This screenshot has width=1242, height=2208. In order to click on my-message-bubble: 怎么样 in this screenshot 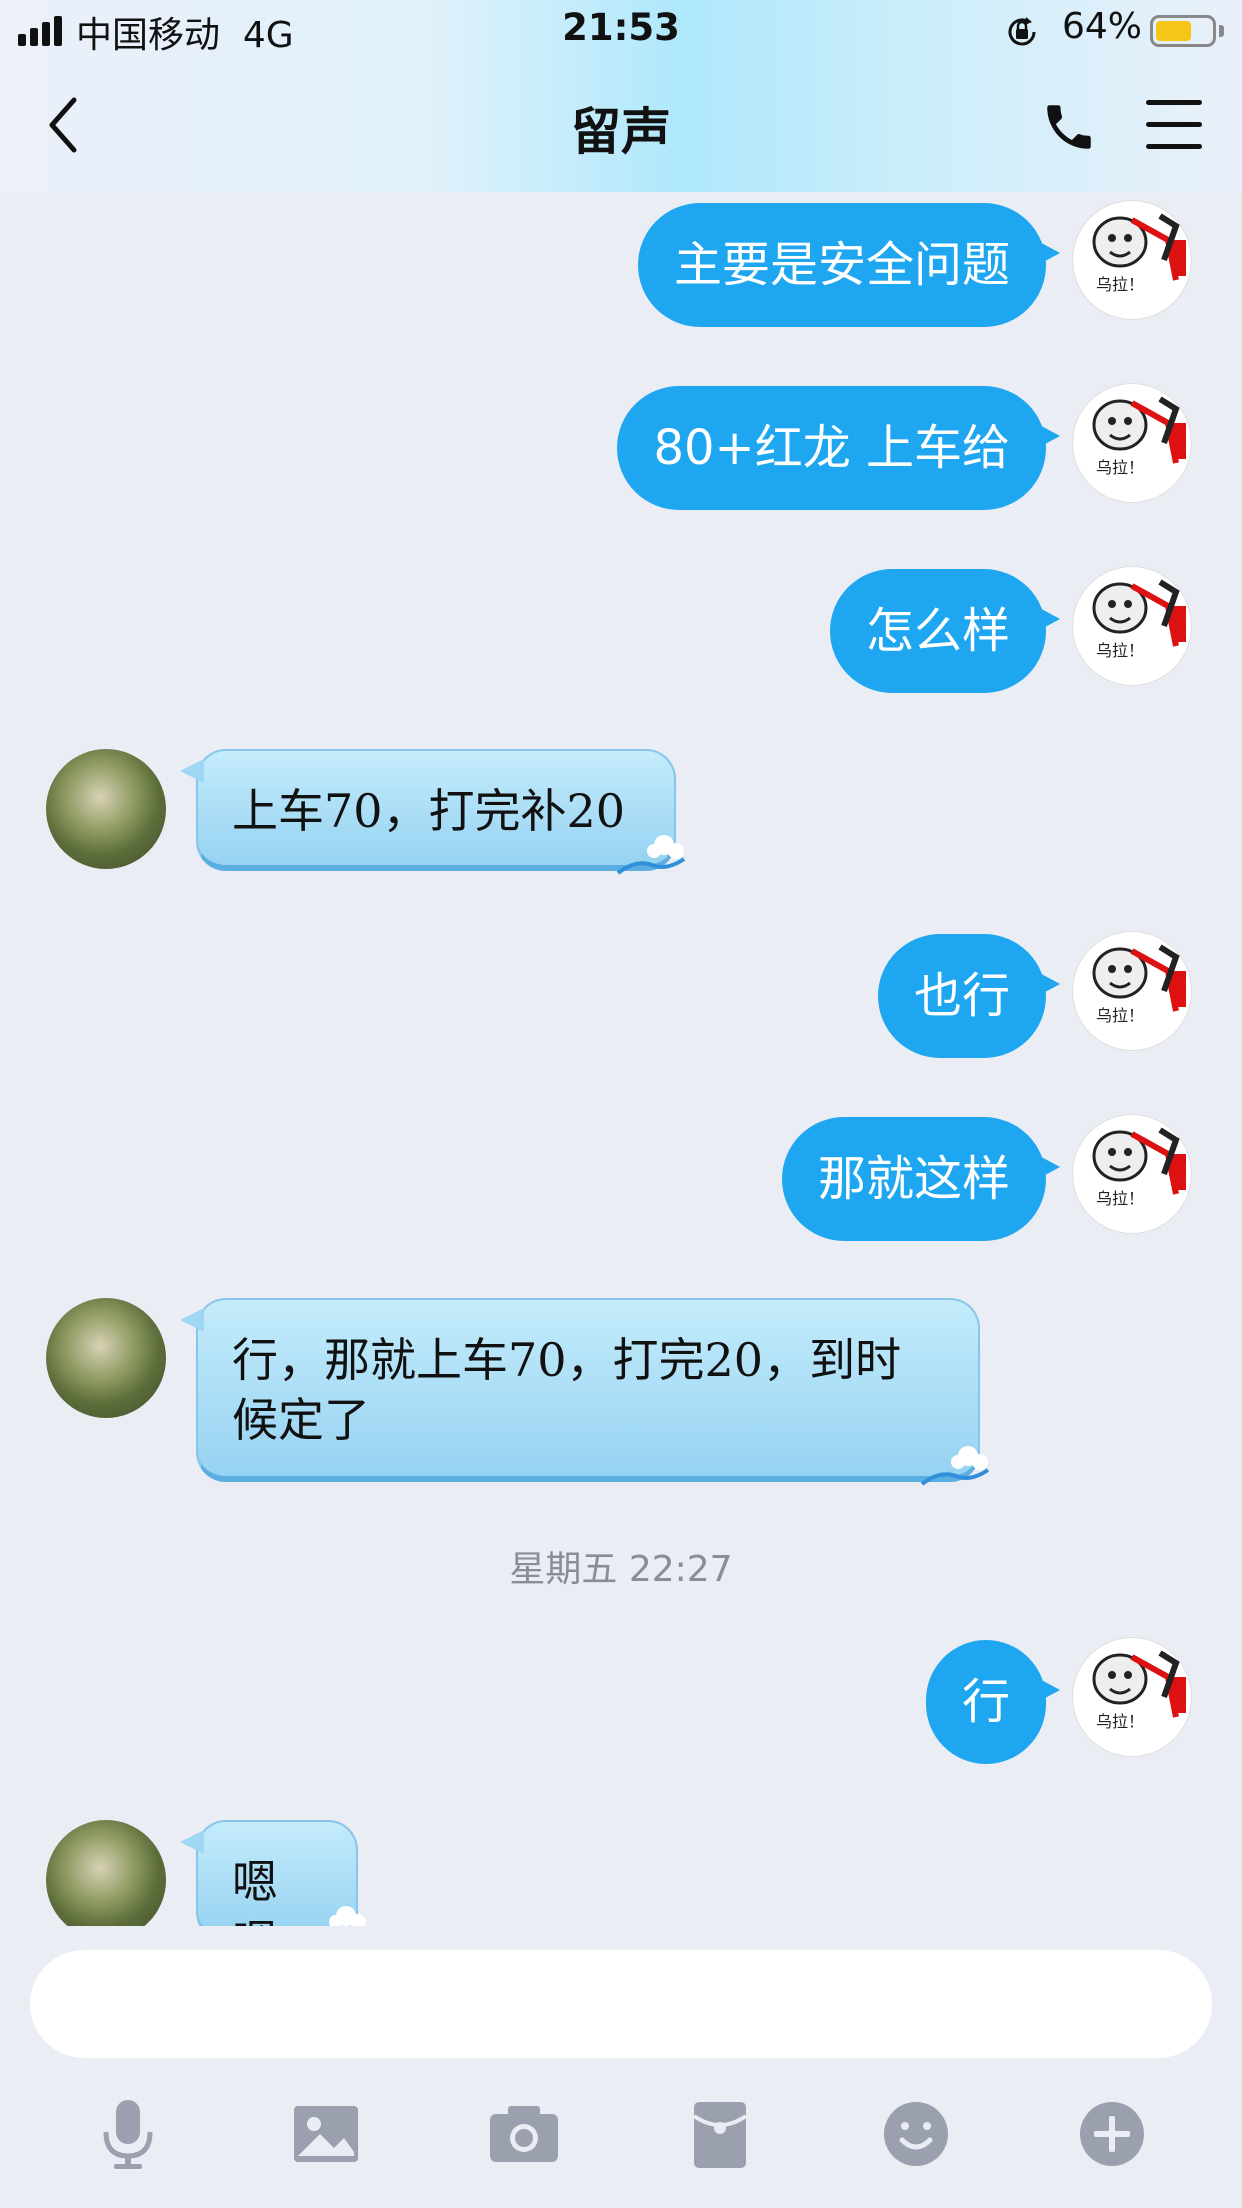, I will do `click(945, 631)`.